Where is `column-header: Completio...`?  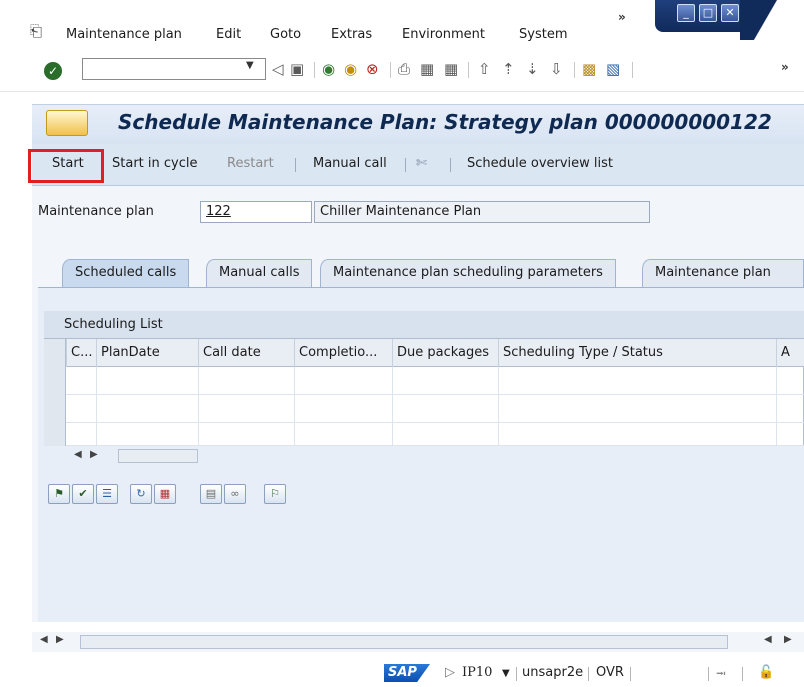 column-header: Completio... is located at coordinates (343, 353).